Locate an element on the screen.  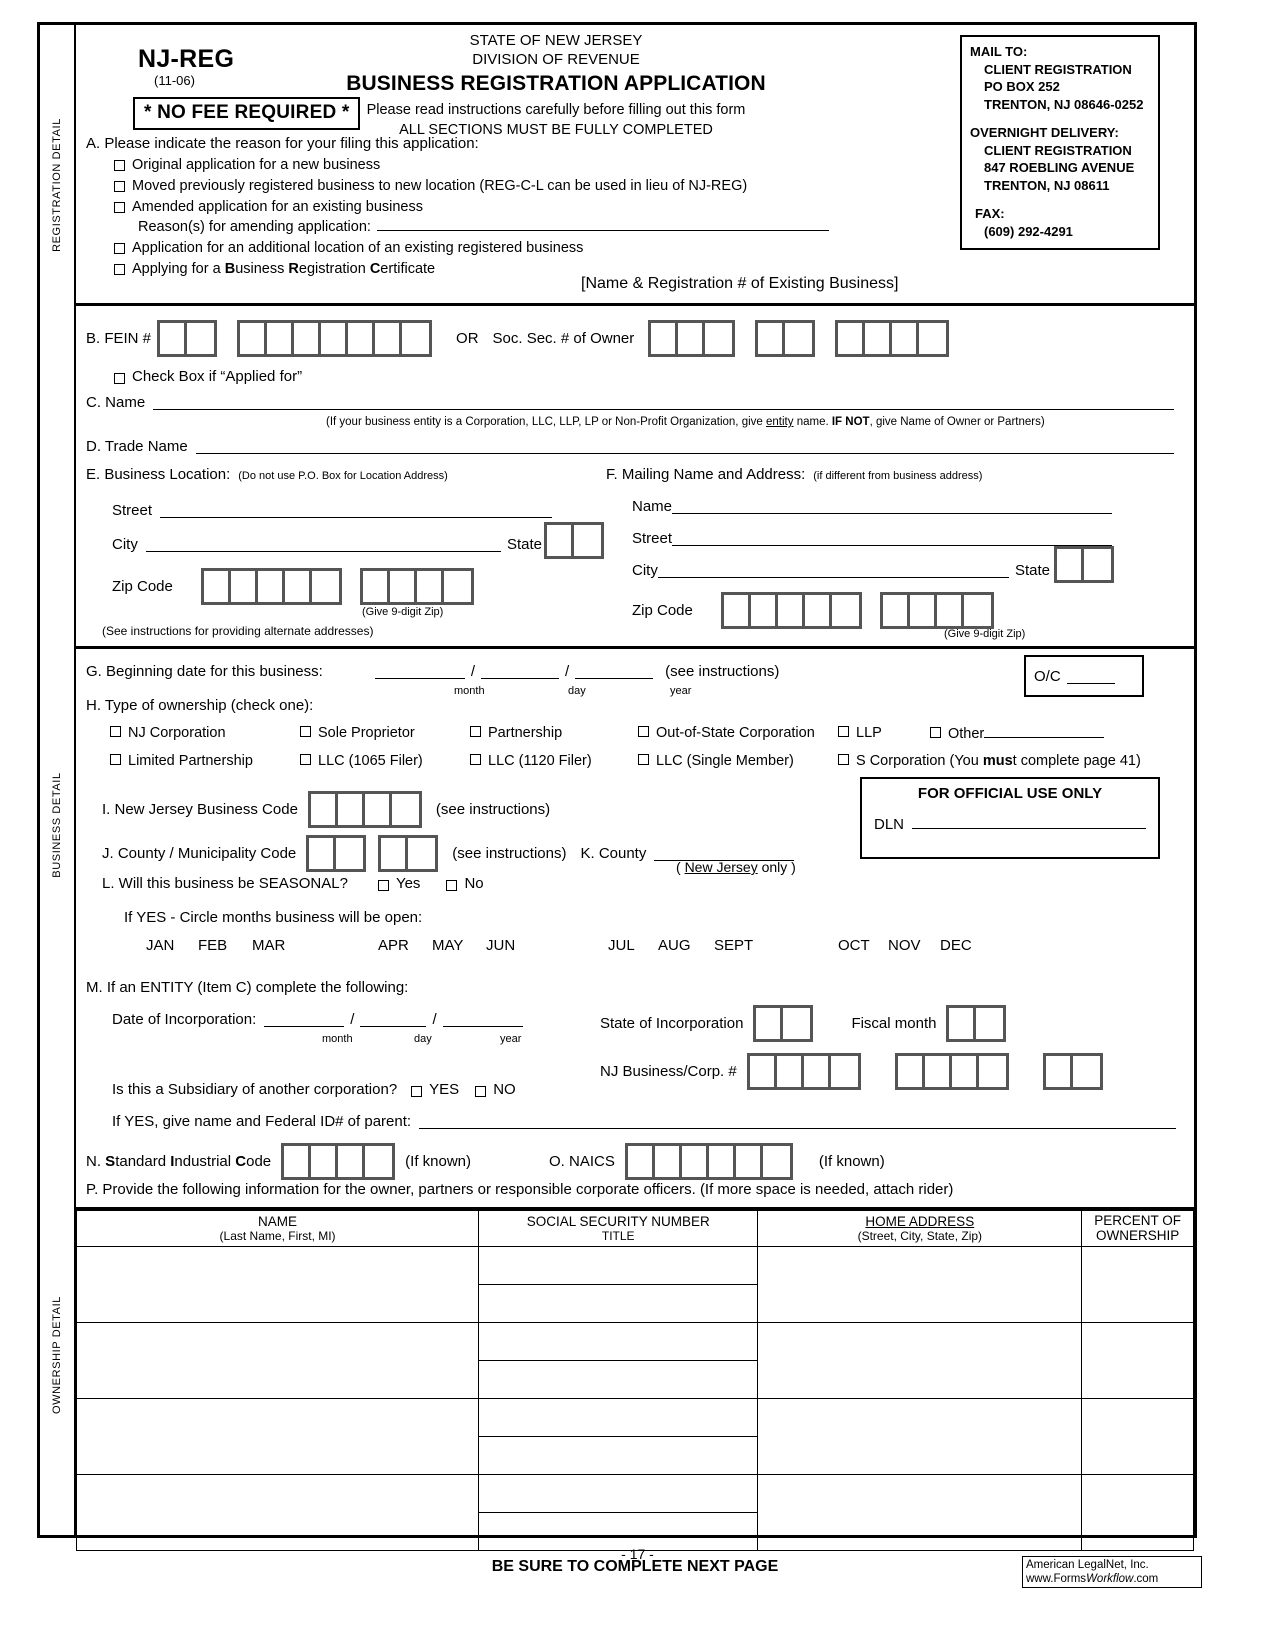
month-may: MAY is located at coordinates (447, 945).